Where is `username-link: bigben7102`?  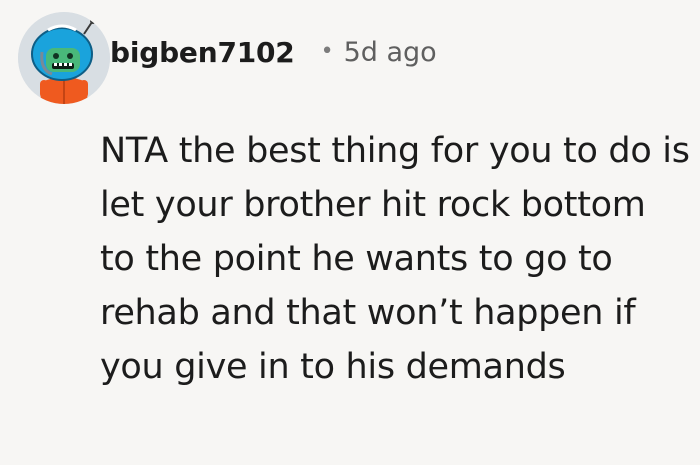
username-link: bigben7102 is located at coordinates (202, 52).